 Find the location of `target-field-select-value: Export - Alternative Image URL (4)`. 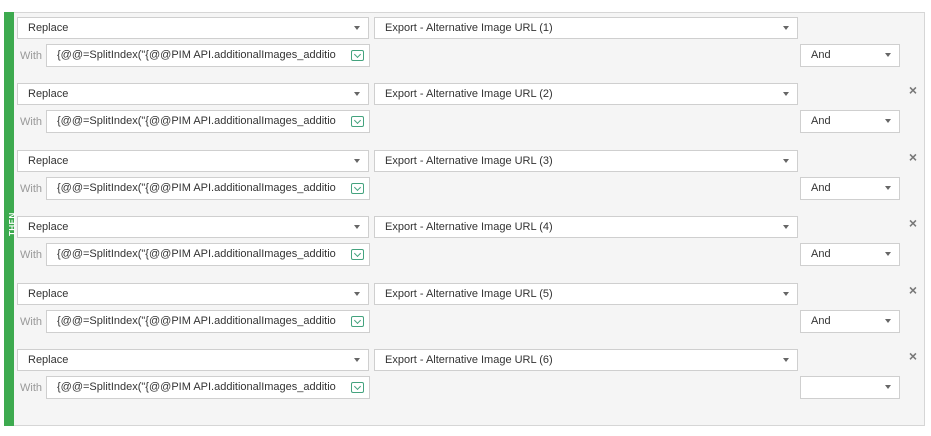

target-field-select-value: Export - Alternative Image URL (4) is located at coordinates (469, 227).